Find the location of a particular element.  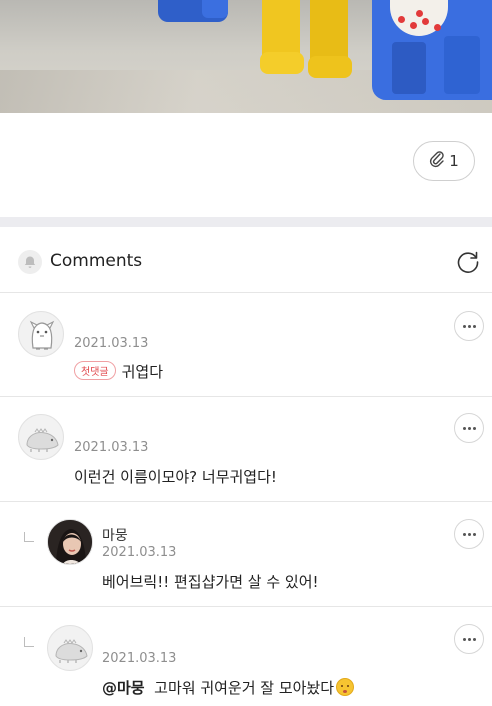

comment-text: 이런건 이름이모야? 너무귀엽다! is located at coordinates (175, 477).